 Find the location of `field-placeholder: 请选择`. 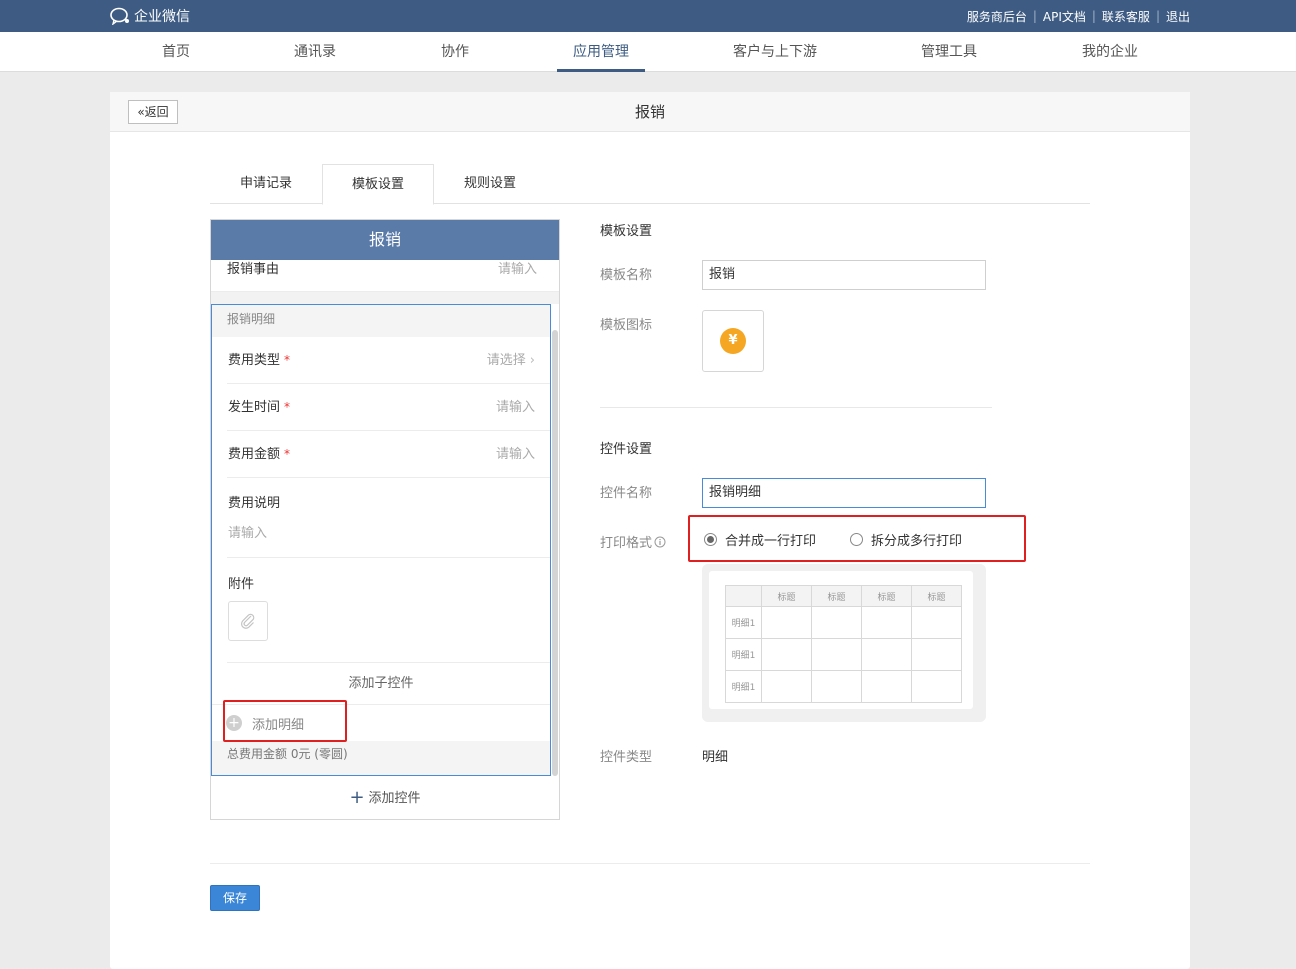

field-placeholder: 请选择 is located at coordinates (506, 360).